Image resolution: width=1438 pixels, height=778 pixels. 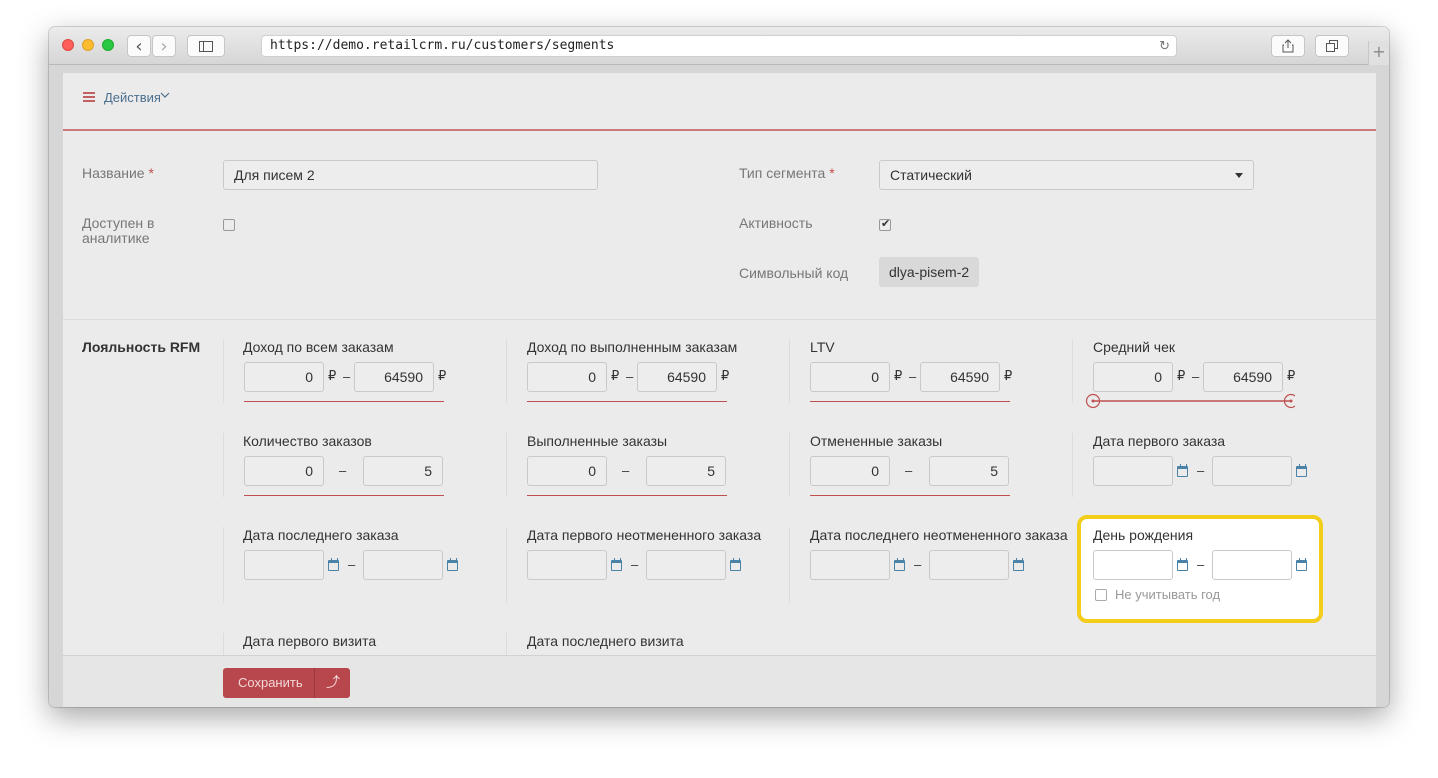 I want to click on birthday-from-input, so click(x=1133, y=565).